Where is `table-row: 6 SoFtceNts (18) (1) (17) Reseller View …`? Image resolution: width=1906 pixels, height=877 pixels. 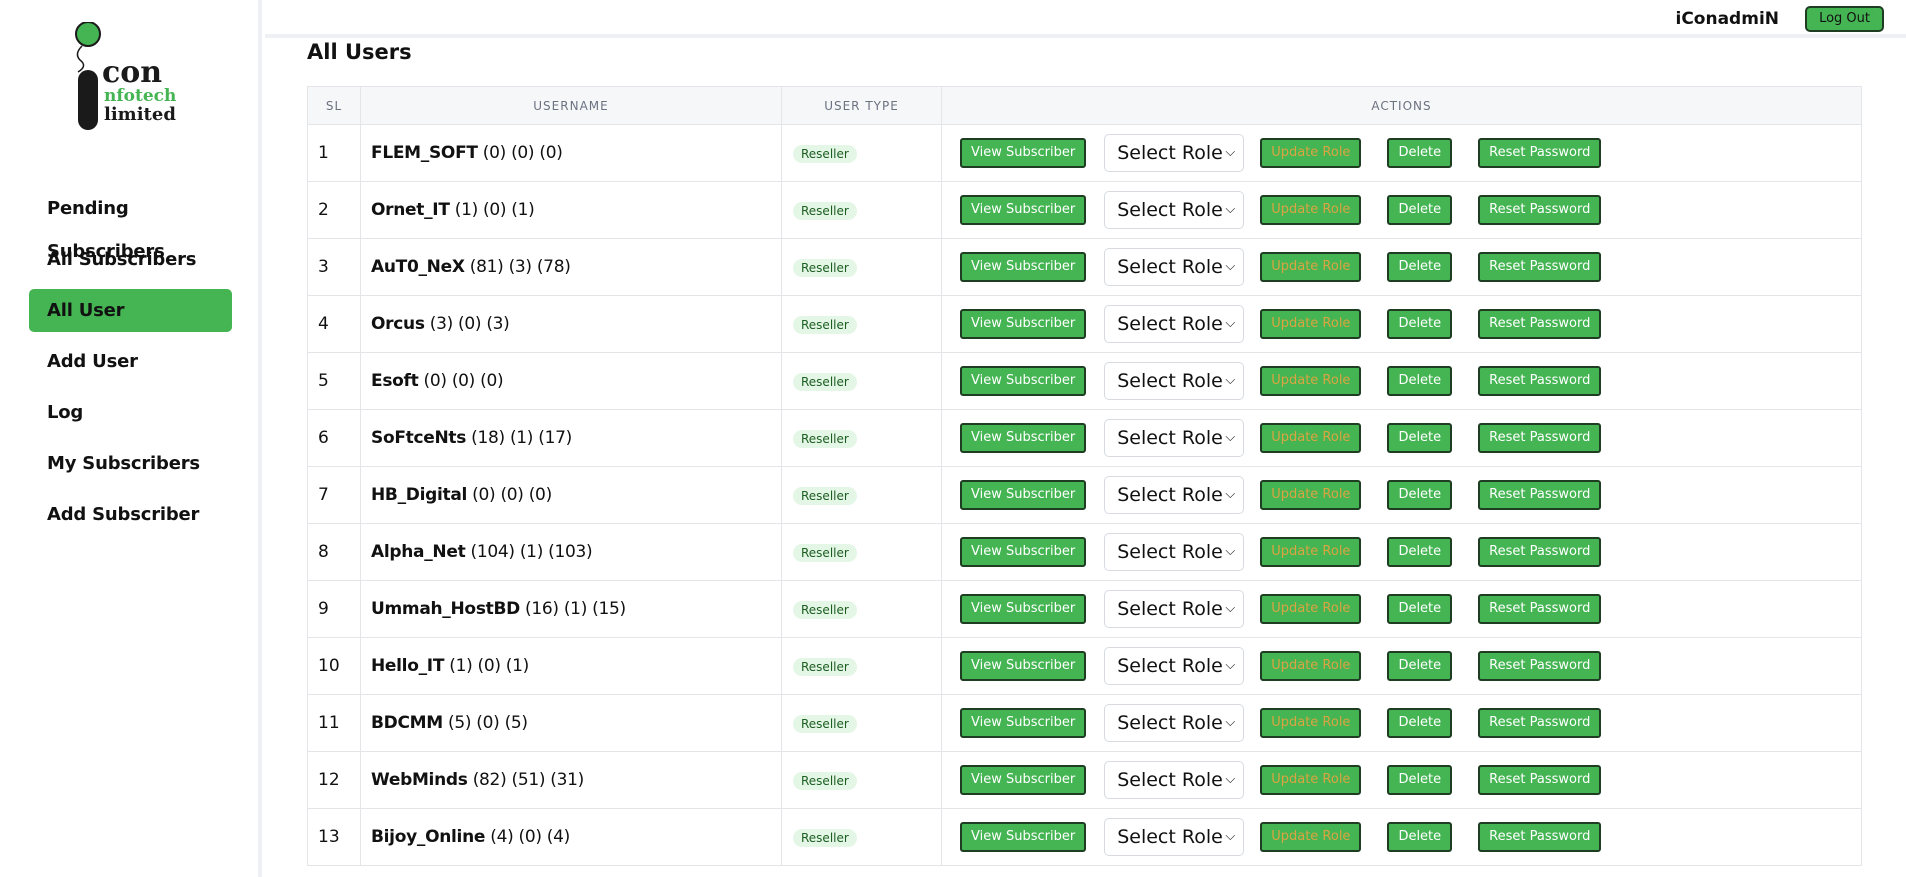
table-row: 6 SoFtceNts (18) (1) (17) Reseller View … is located at coordinates (1084, 438).